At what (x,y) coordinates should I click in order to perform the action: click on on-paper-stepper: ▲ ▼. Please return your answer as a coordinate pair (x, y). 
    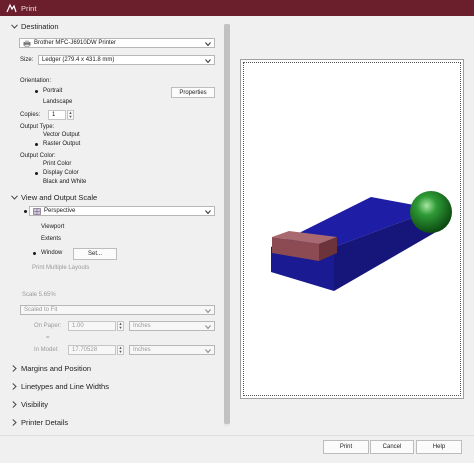
    Looking at the image, I should click on (120, 326).